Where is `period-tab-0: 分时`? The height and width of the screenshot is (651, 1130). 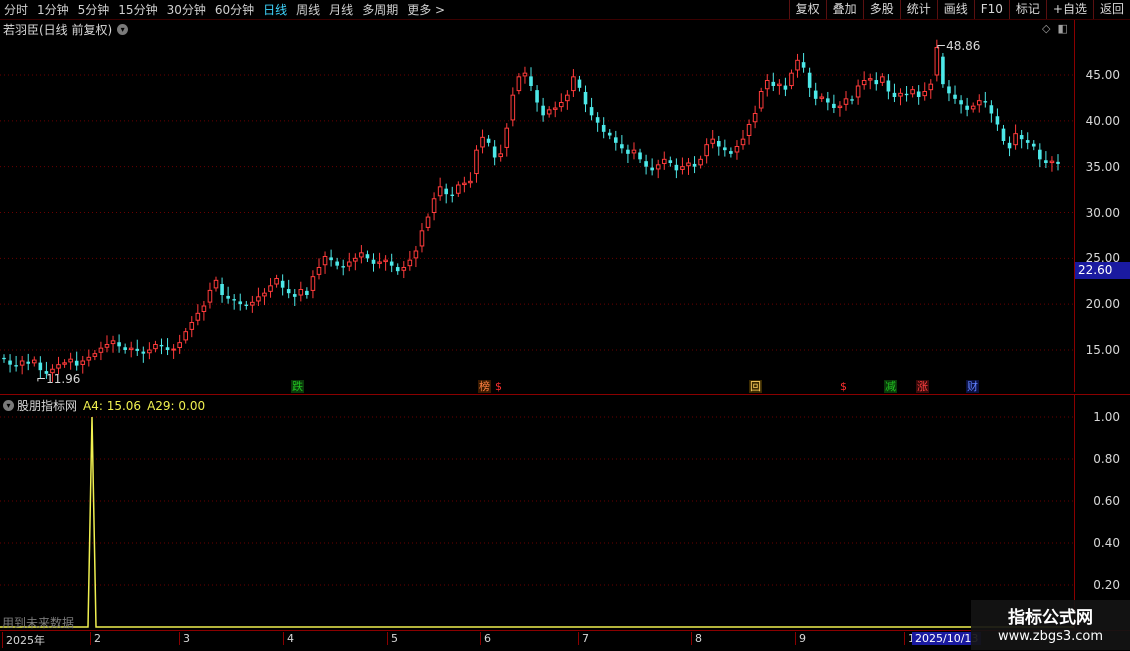 period-tab-0: 分时 is located at coordinates (16, 9).